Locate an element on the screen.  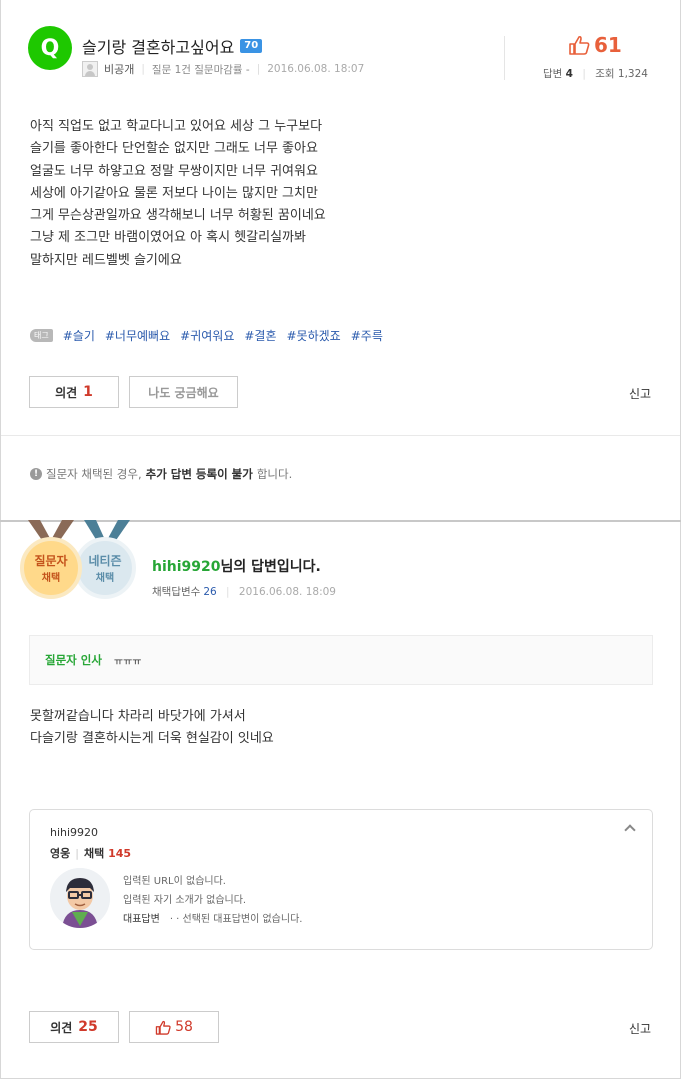
info-icon: ! is located at coordinates (36, 474).